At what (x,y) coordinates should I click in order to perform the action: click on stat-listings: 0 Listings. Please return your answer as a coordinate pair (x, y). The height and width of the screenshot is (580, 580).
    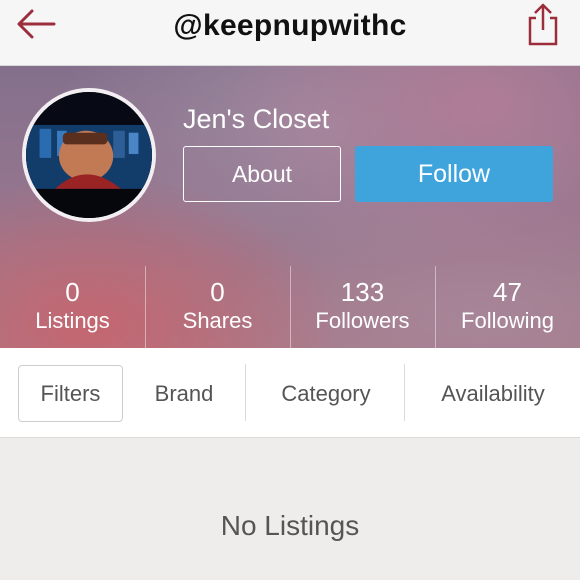
    Looking at the image, I should click on (72, 307).